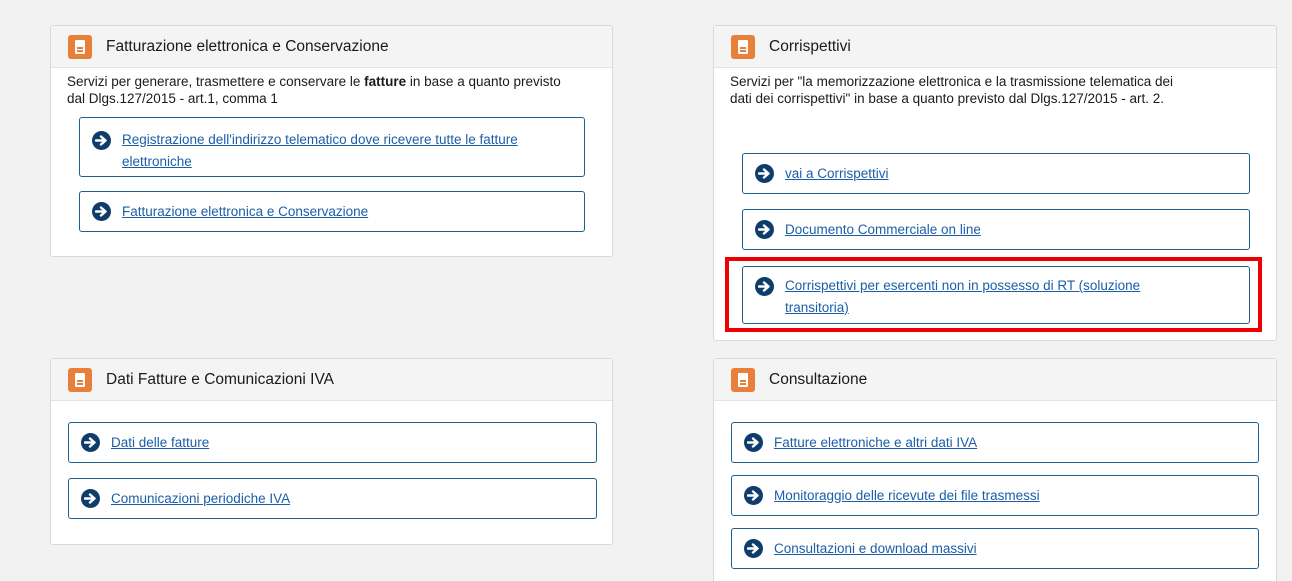 This screenshot has height=581, width=1292. What do you see at coordinates (837, 174) in the screenshot?
I see `link-label: vai a Corrispettivi` at bounding box center [837, 174].